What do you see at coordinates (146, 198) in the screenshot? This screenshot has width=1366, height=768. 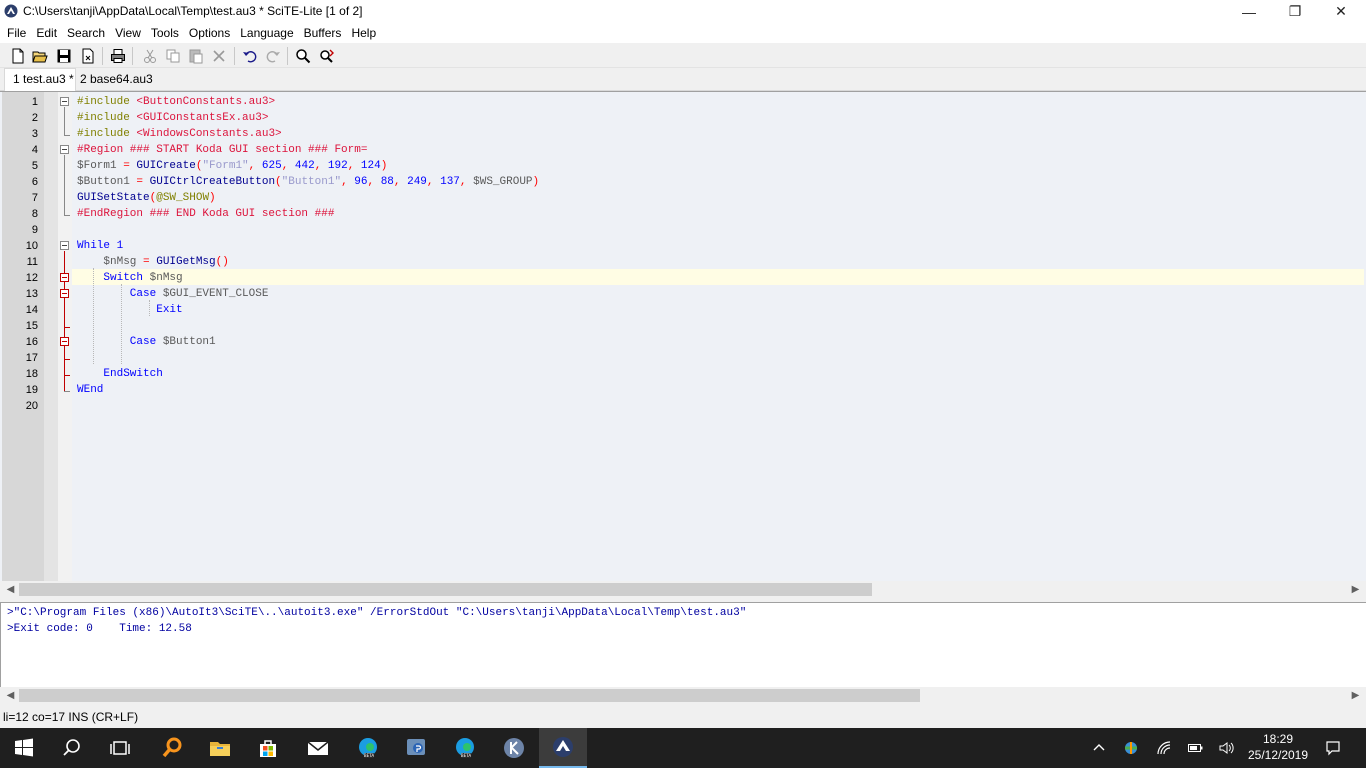 I see `code-line: GUISetState(@SW_SHOW)` at bounding box center [146, 198].